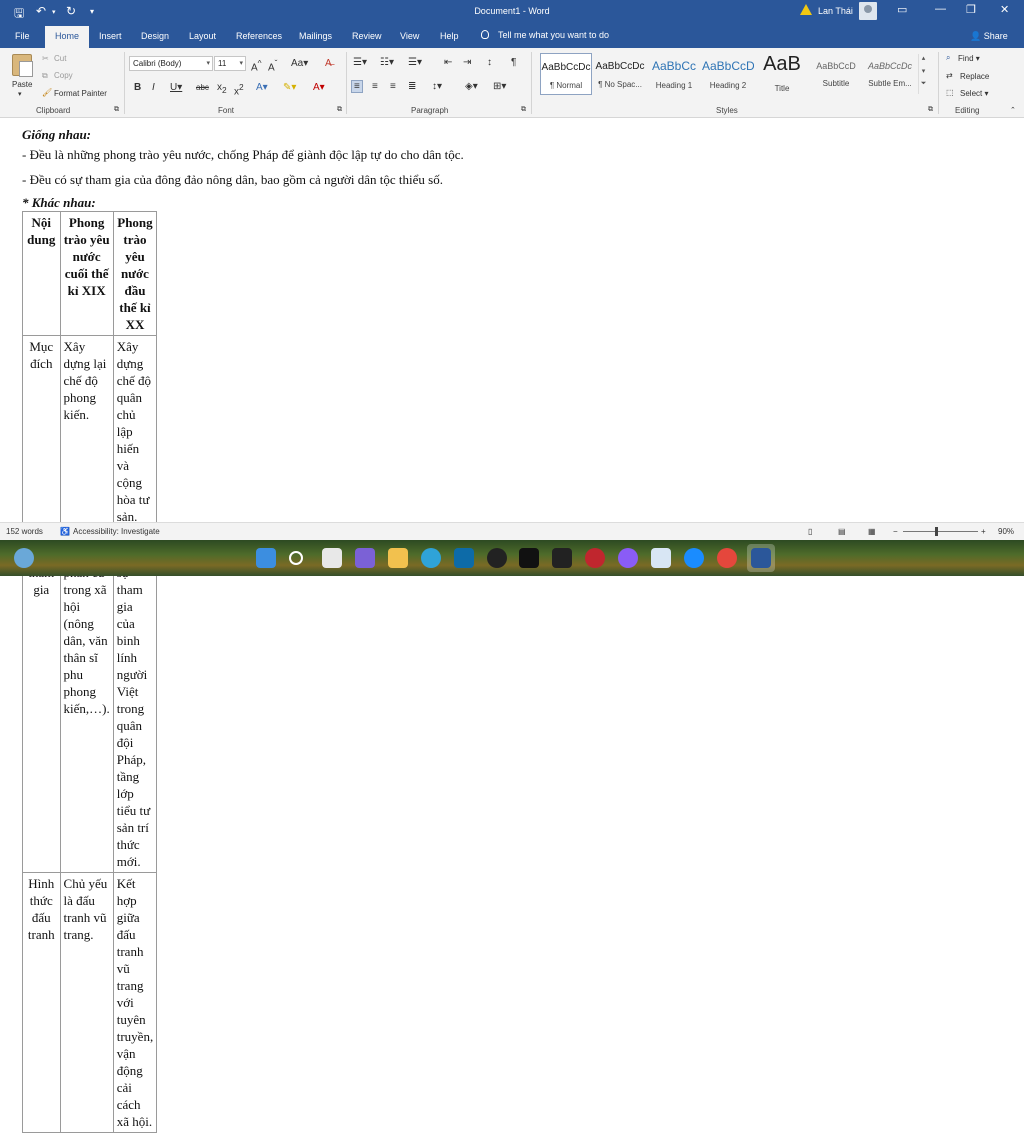  What do you see at coordinates (387, 62) in the screenshot?
I see `numbering-icon: ☷▾` at bounding box center [387, 62].